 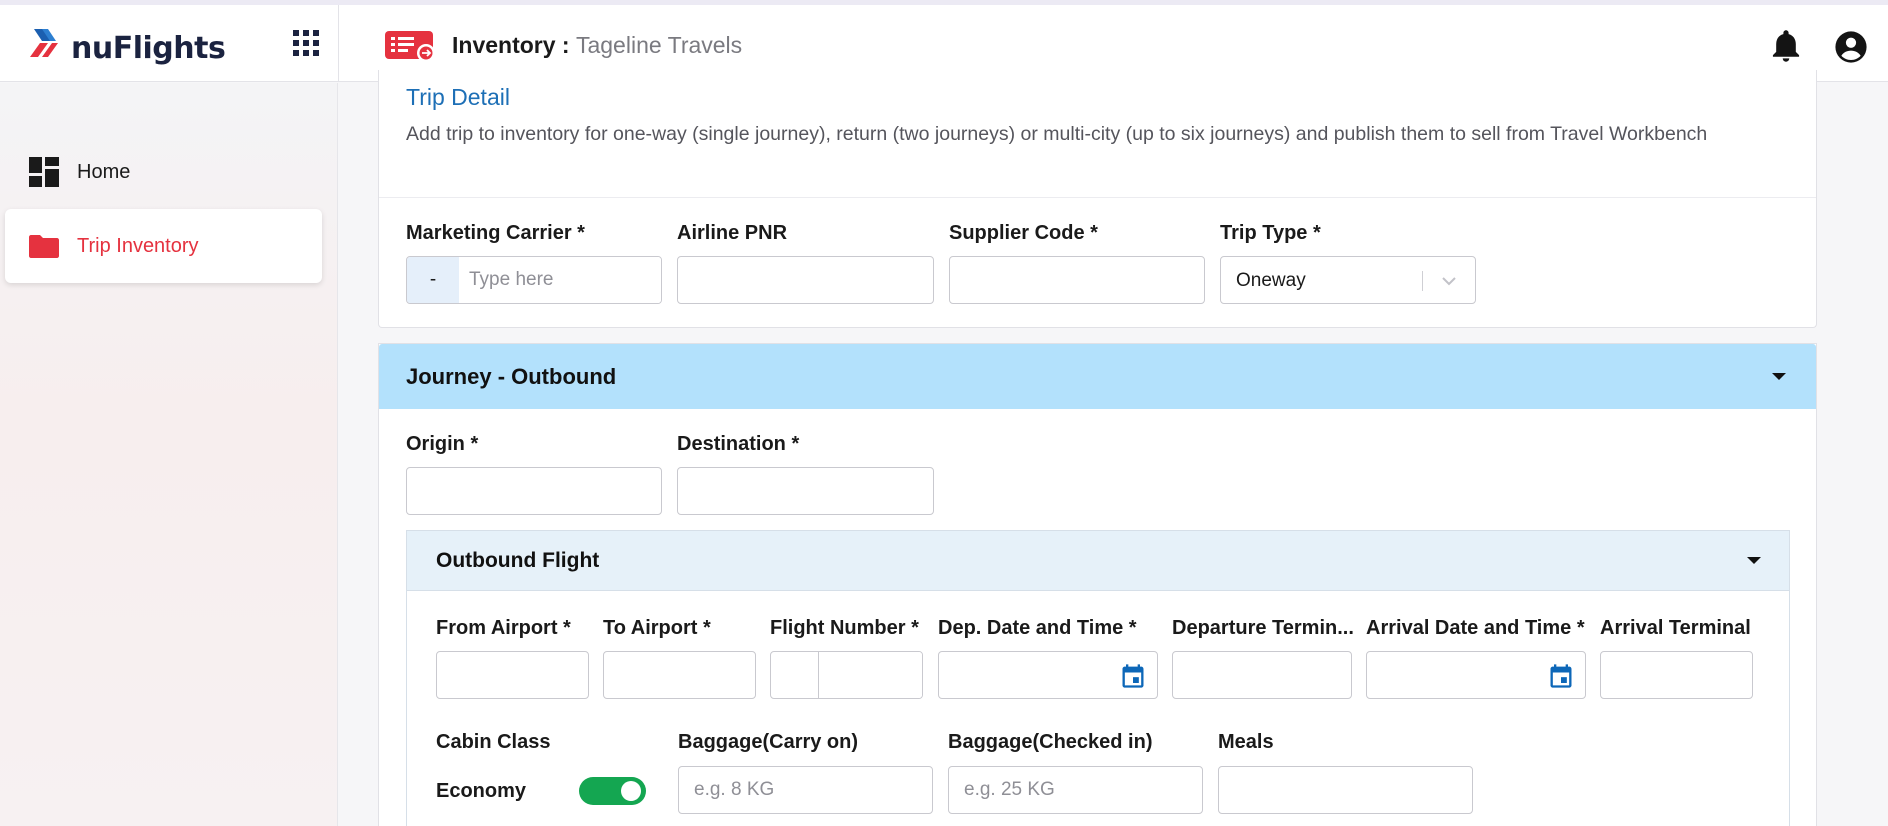 What do you see at coordinates (1050, 742) in the screenshot?
I see `baggage-checked-in-label: Baggage(Checked in)` at bounding box center [1050, 742].